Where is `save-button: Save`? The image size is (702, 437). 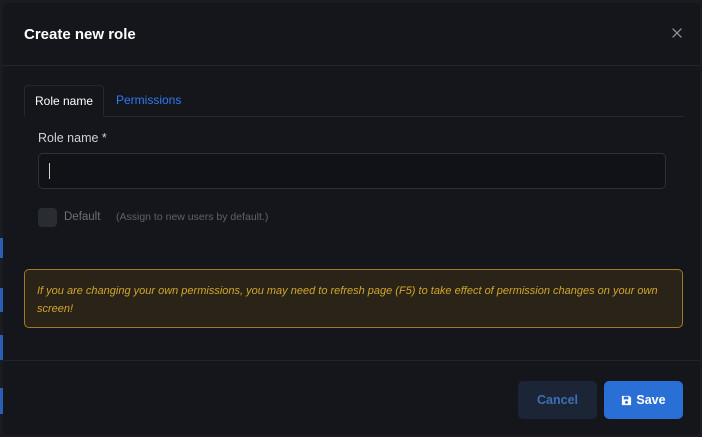
save-button: Save is located at coordinates (643, 400).